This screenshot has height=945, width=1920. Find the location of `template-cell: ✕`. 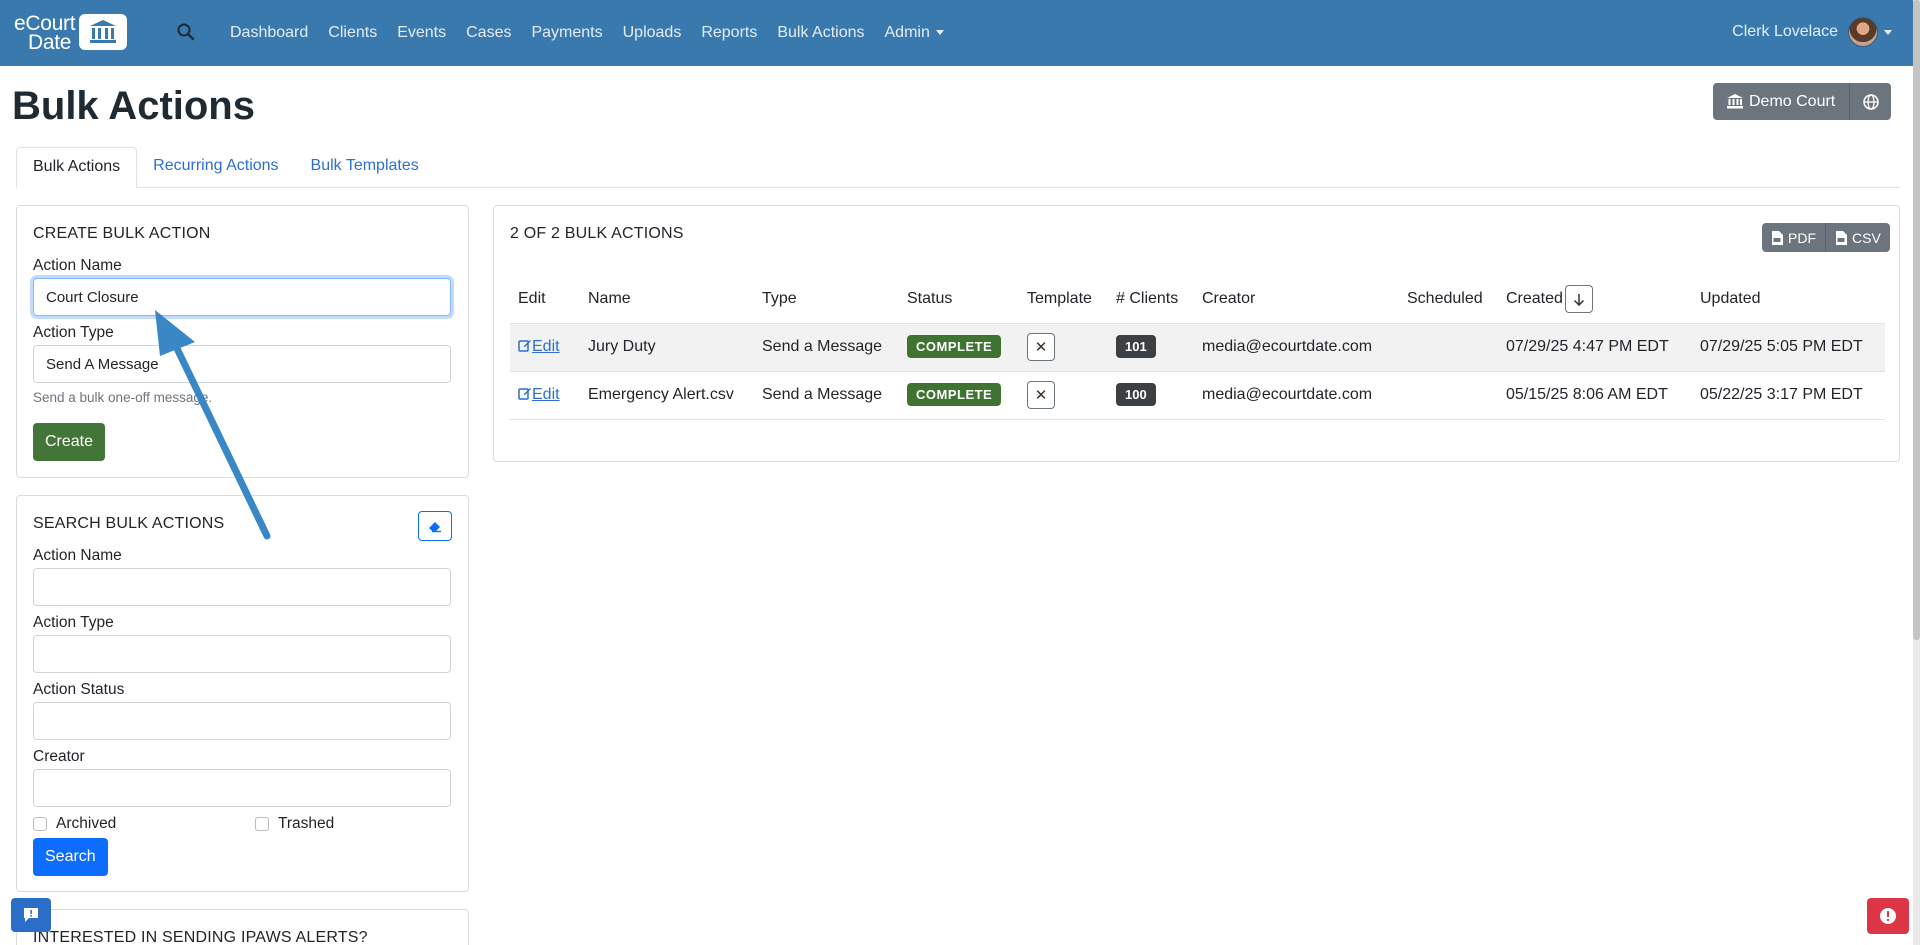

template-cell: ✕ is located at coordinates (1063, 395).